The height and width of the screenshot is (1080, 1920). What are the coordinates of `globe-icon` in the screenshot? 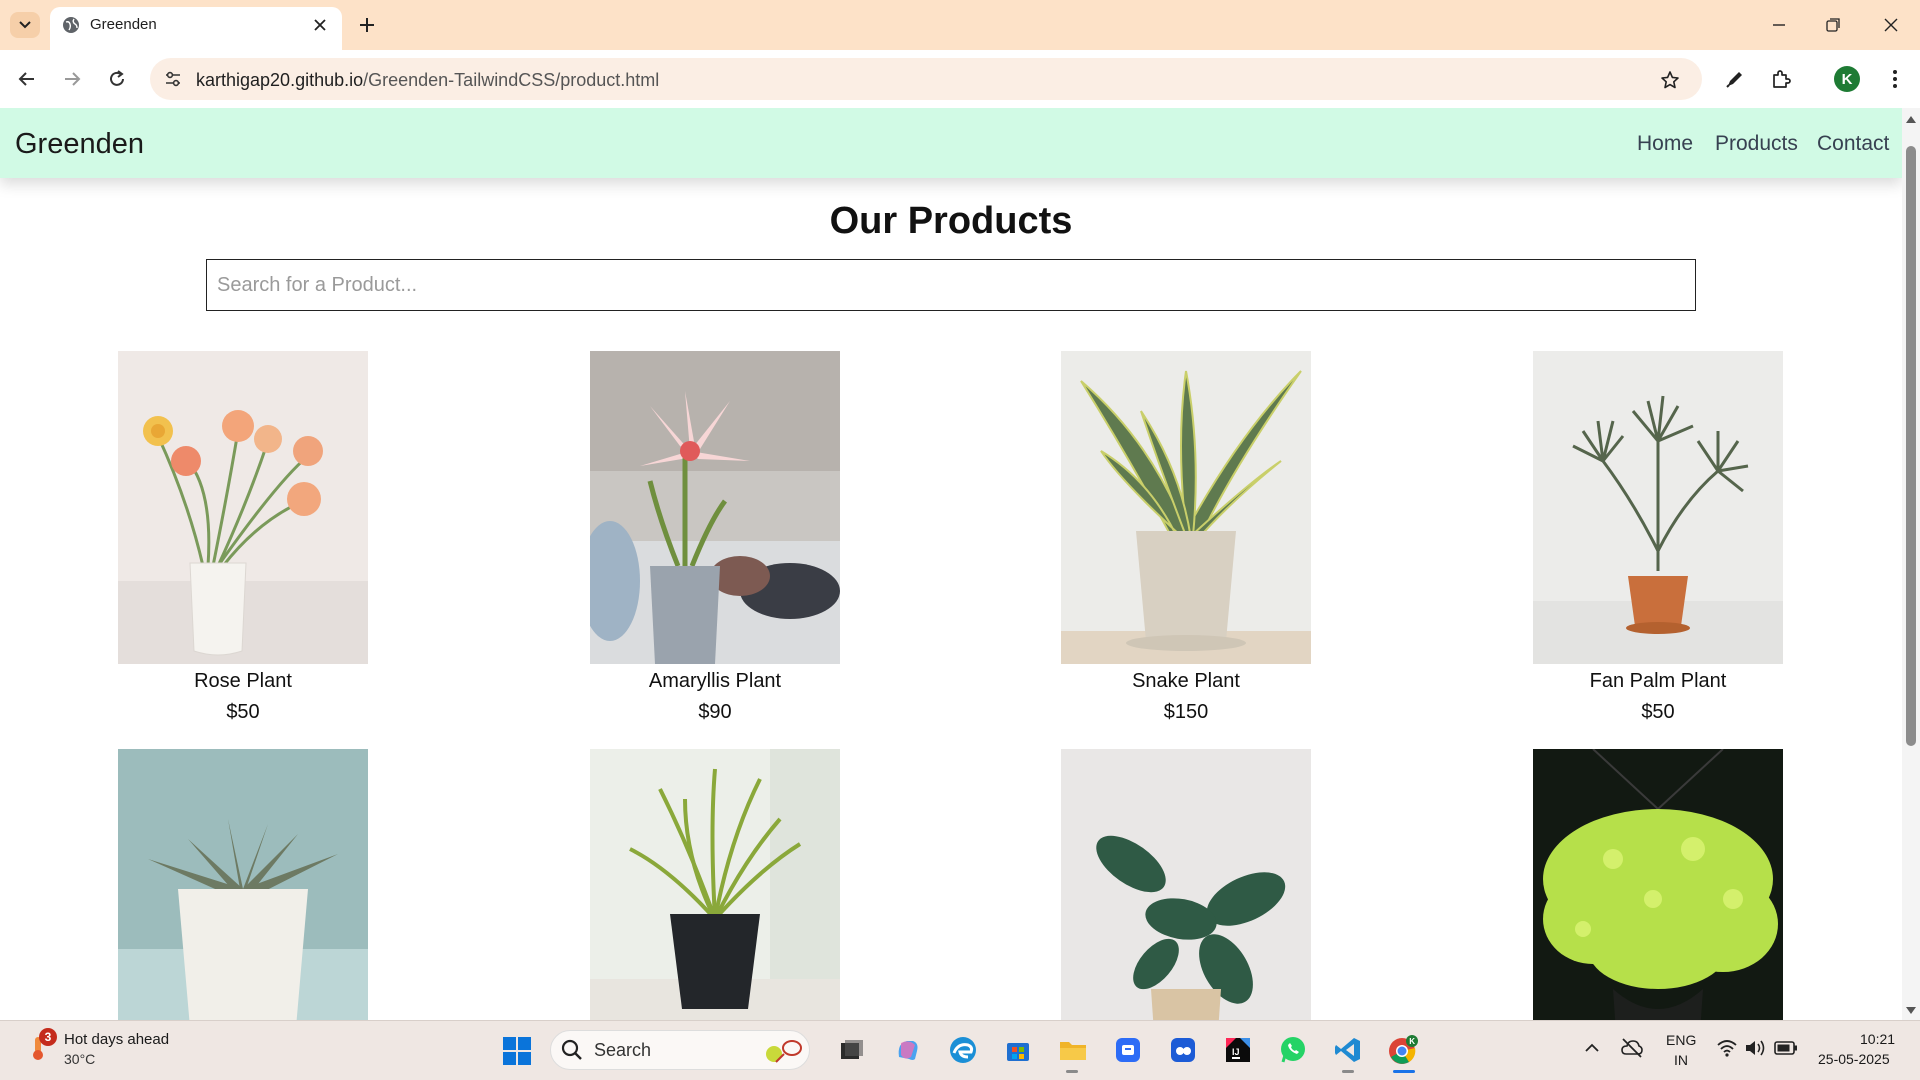 It's located at (71, 25).